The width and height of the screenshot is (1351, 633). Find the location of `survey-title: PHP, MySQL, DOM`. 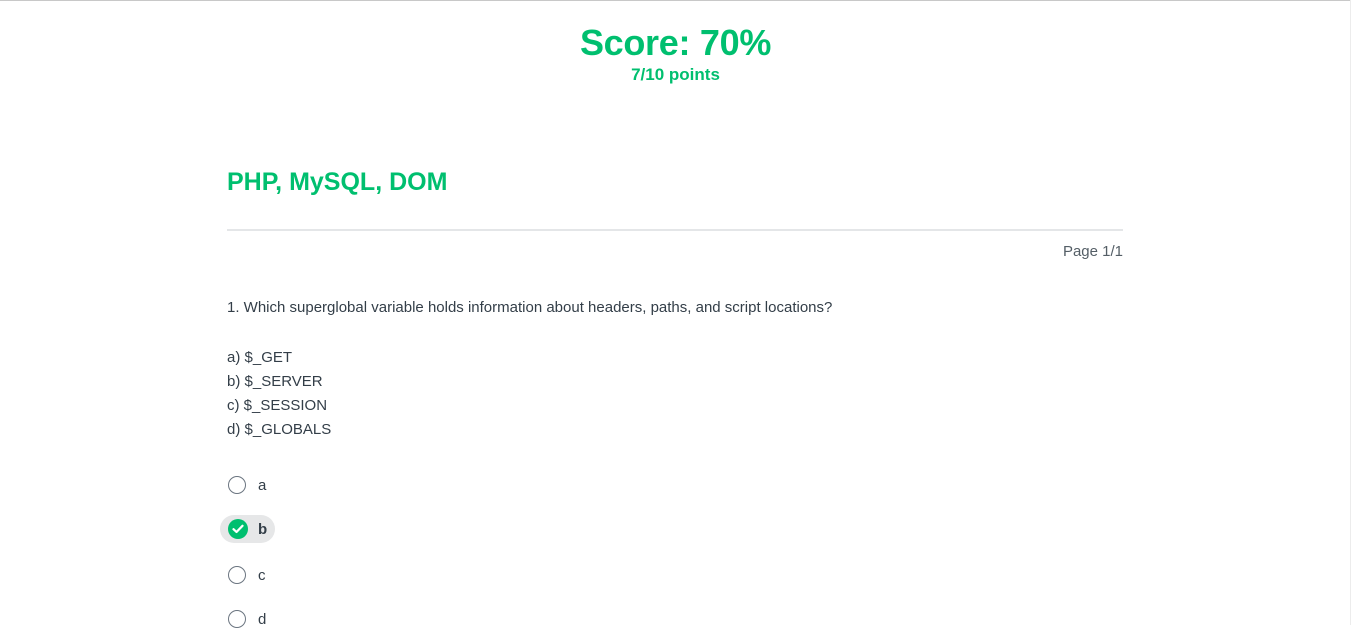

survey-title: PHP, MySQL, DOM is located at coordinates (337, 182).